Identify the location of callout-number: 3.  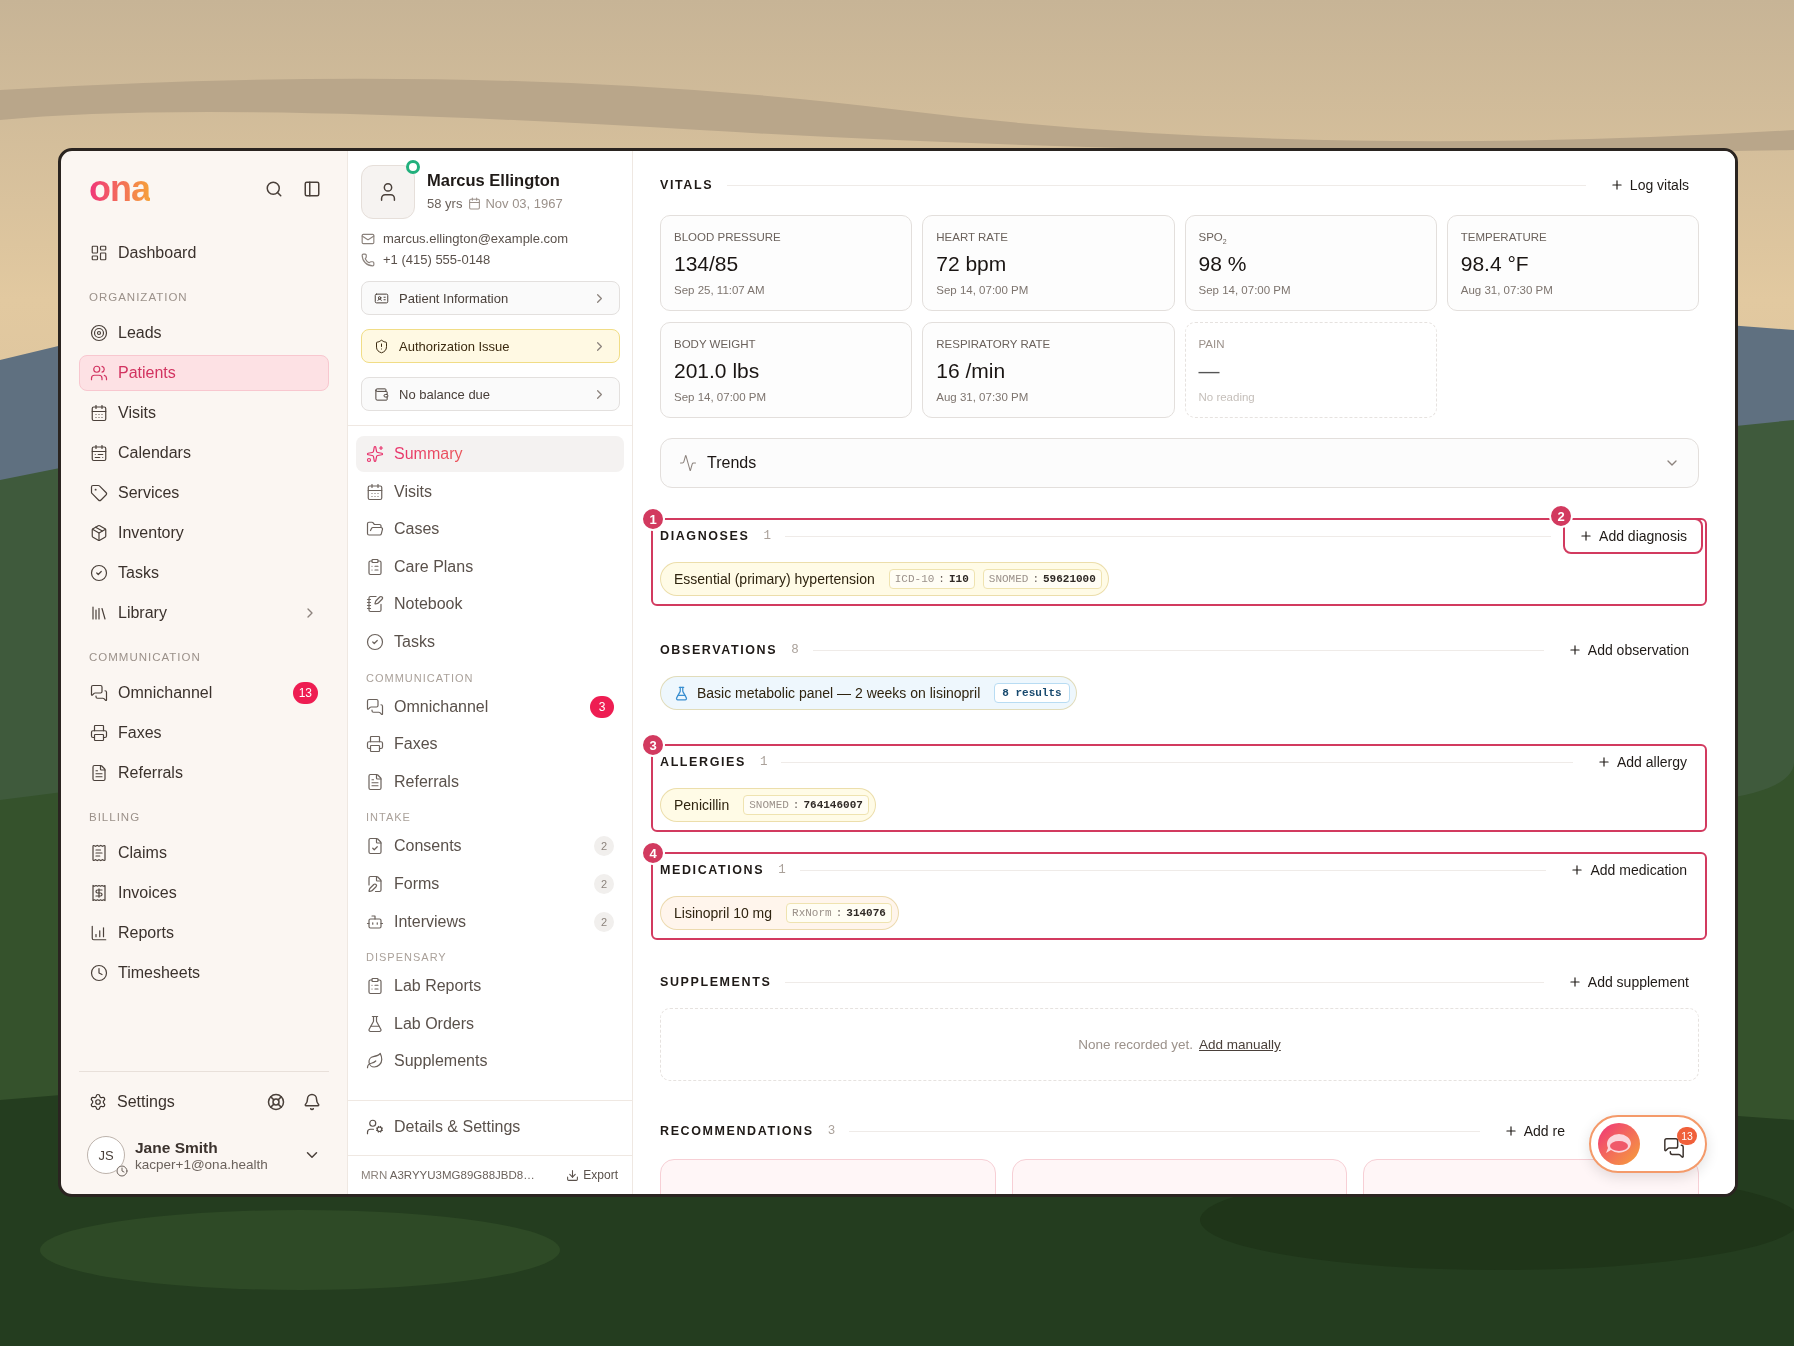
(653, 745).